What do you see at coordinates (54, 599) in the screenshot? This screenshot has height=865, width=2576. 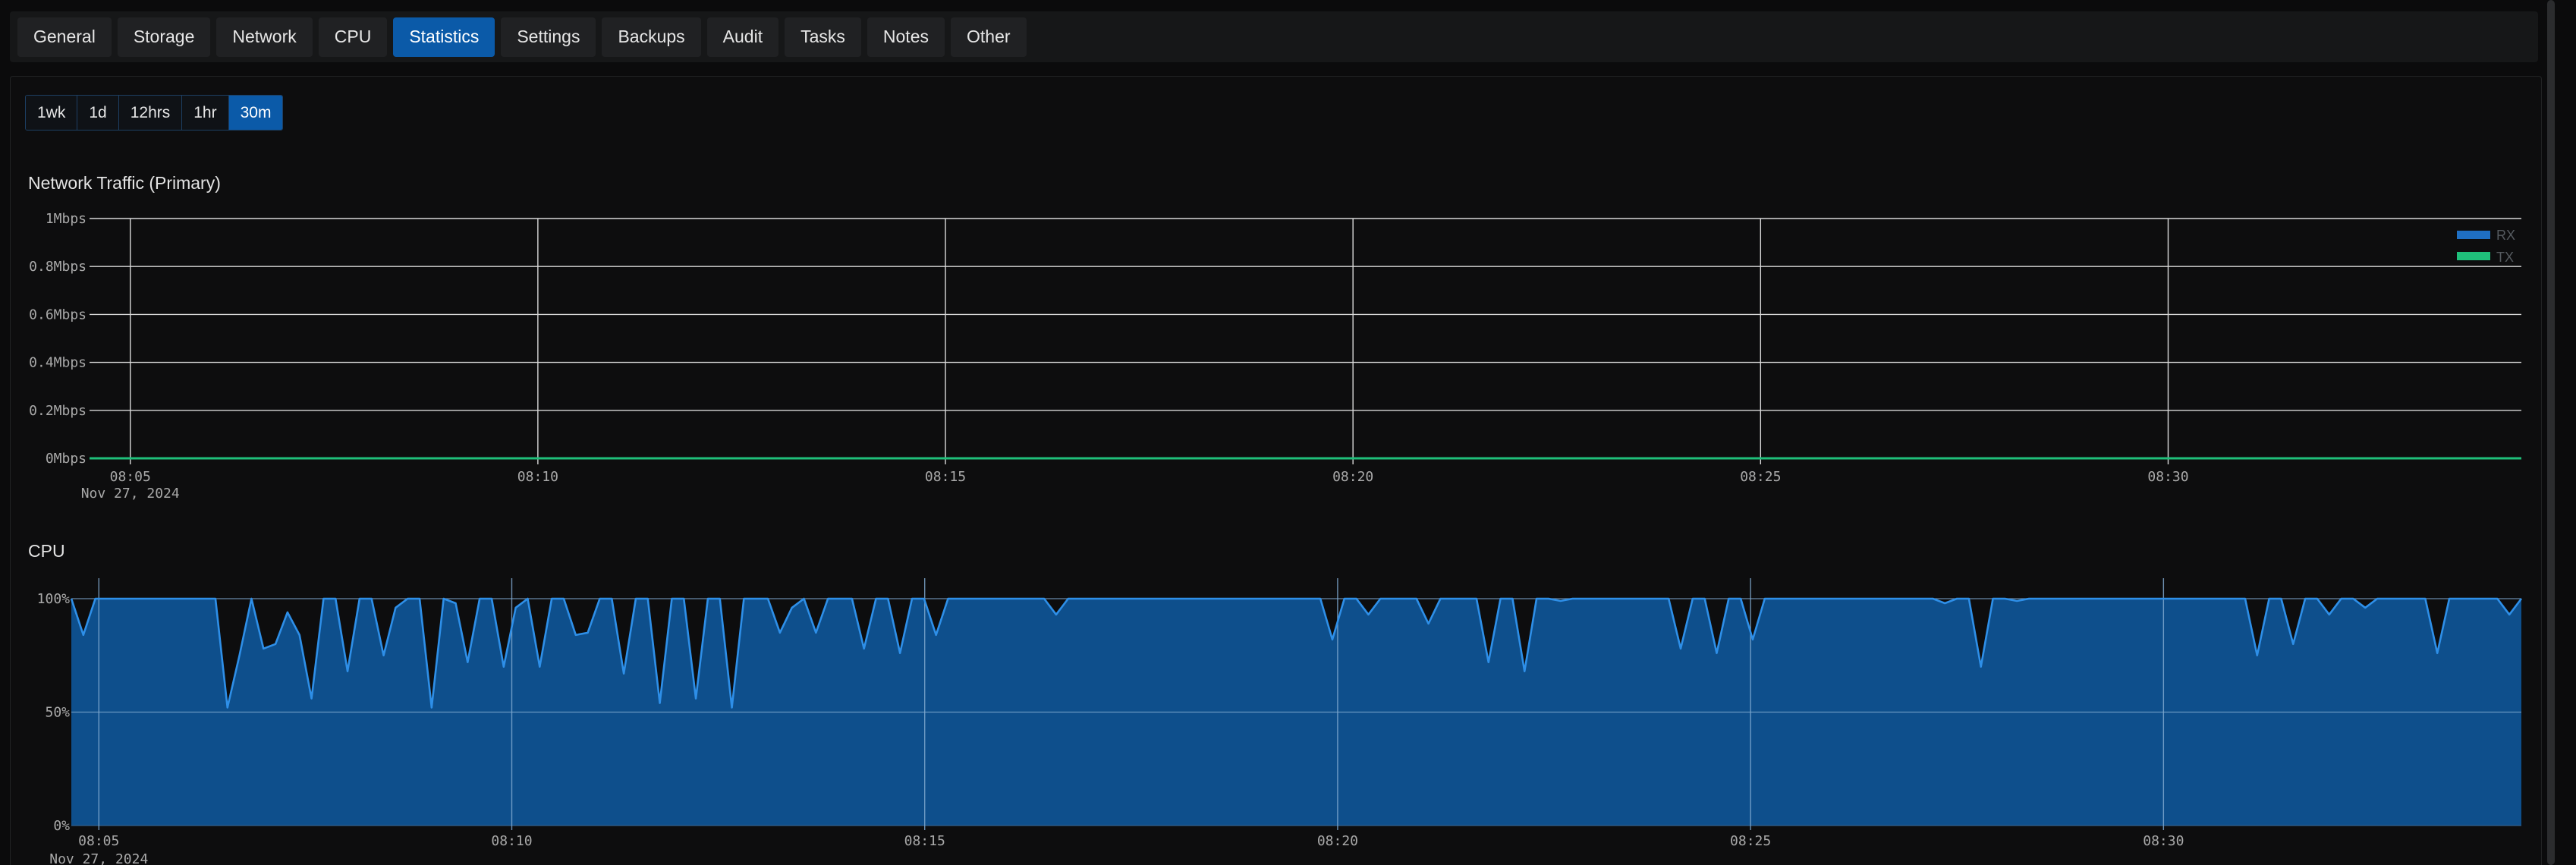 I see `cpu-y-tick-label: 100%` at bounding box center [54, 599].